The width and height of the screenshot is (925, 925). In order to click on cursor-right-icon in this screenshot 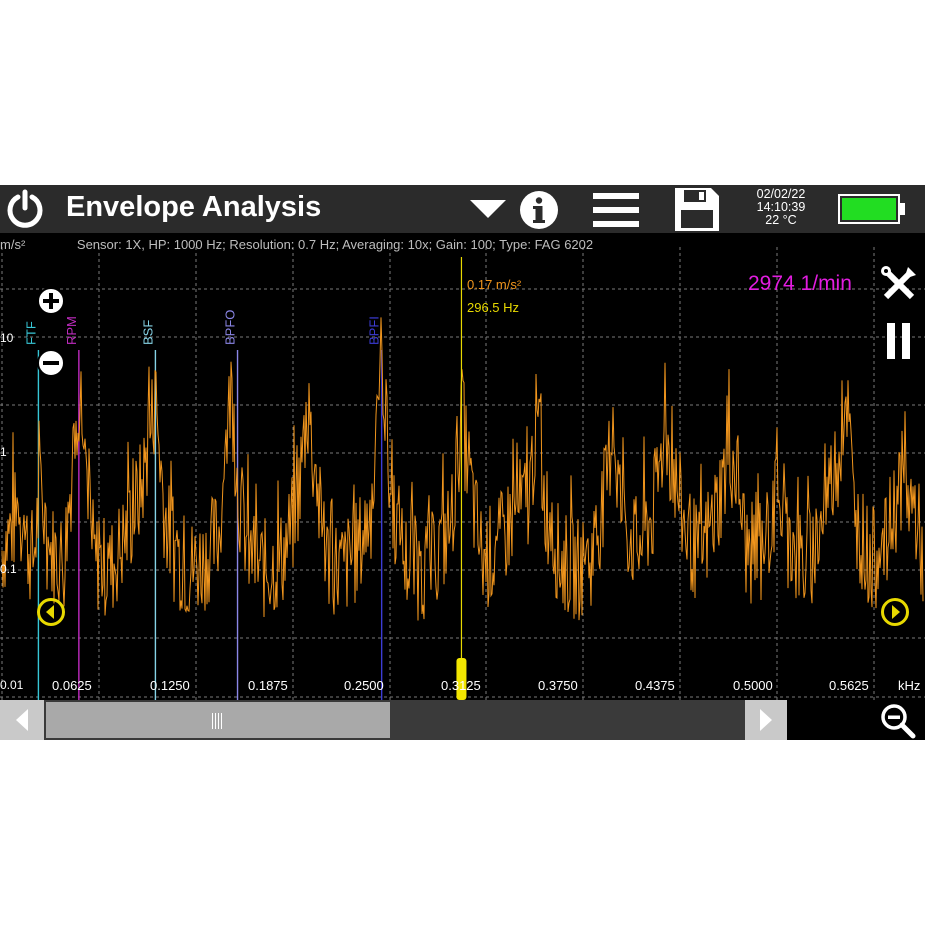, I will do `click(895, 612)`.